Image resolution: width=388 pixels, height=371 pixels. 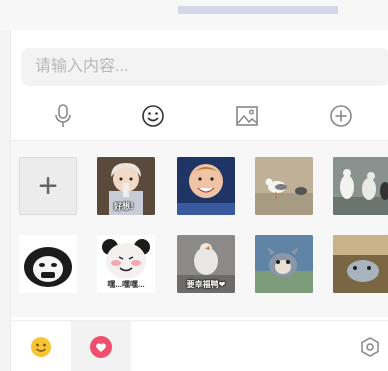 I want to click on settings-hexagon-icon, so click(x=370, y=346).